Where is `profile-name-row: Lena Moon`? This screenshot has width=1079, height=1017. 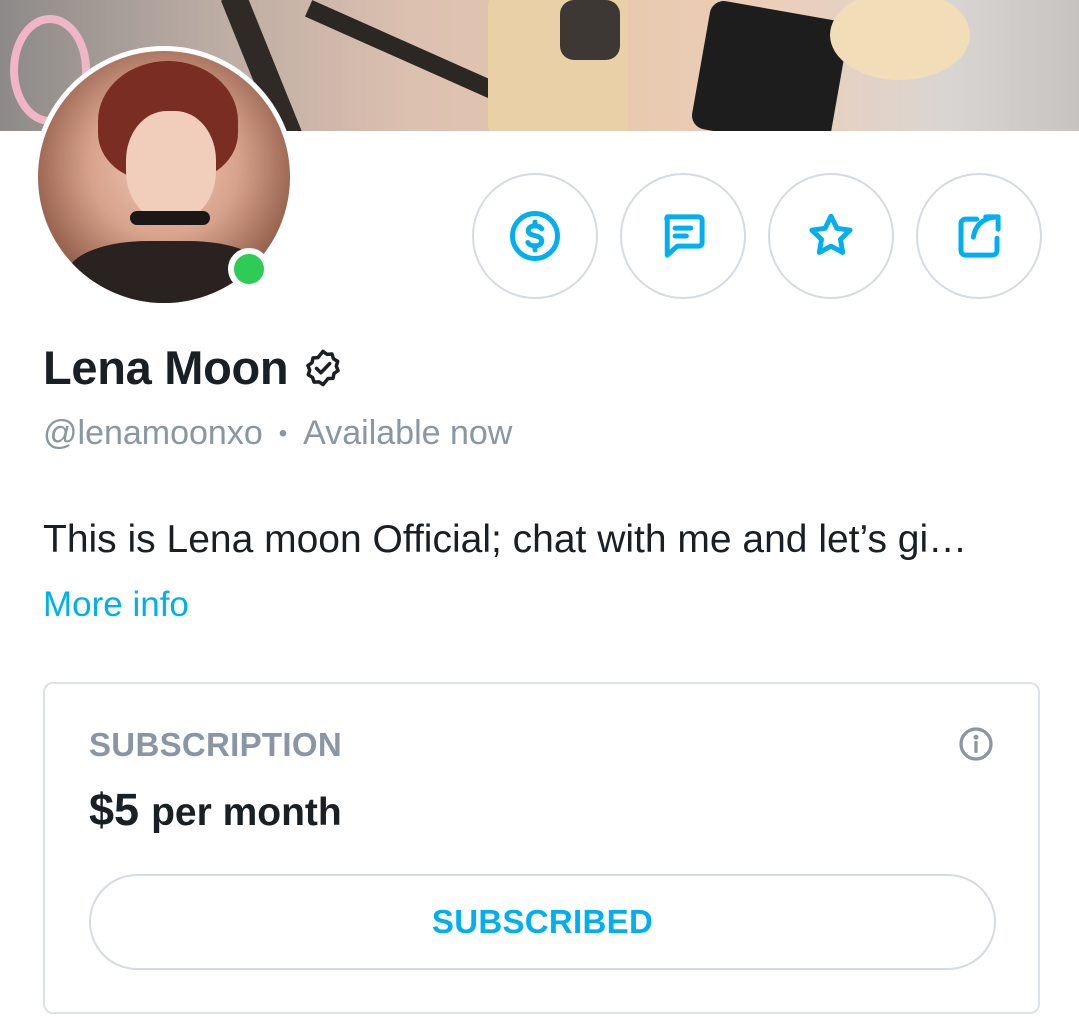
profile-name-row: Lena Moon is located at coordinates (193, 367).